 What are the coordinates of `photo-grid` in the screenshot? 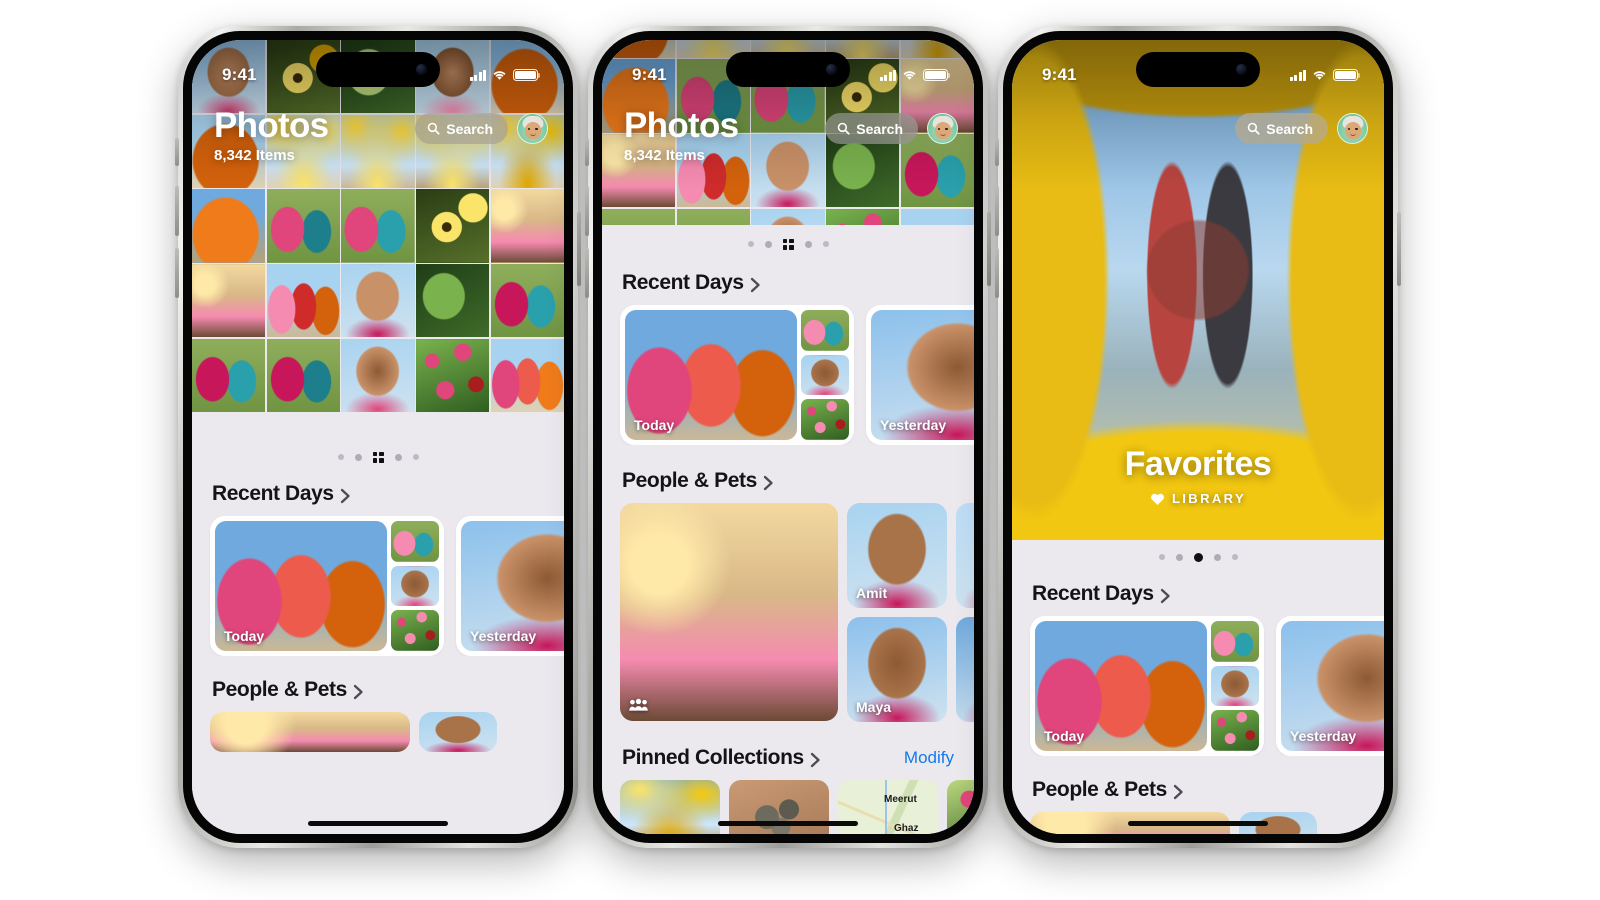 It's located at (378, 226).